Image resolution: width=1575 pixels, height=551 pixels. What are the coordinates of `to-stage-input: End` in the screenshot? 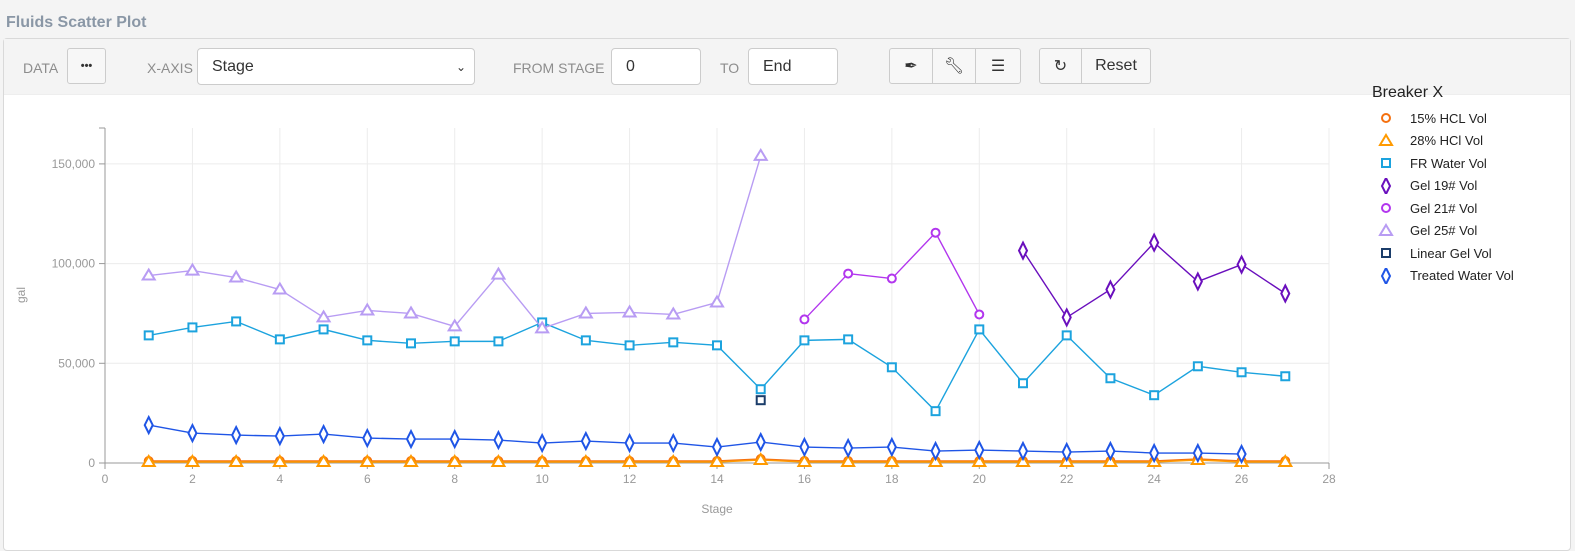 It's located at (793, 66).